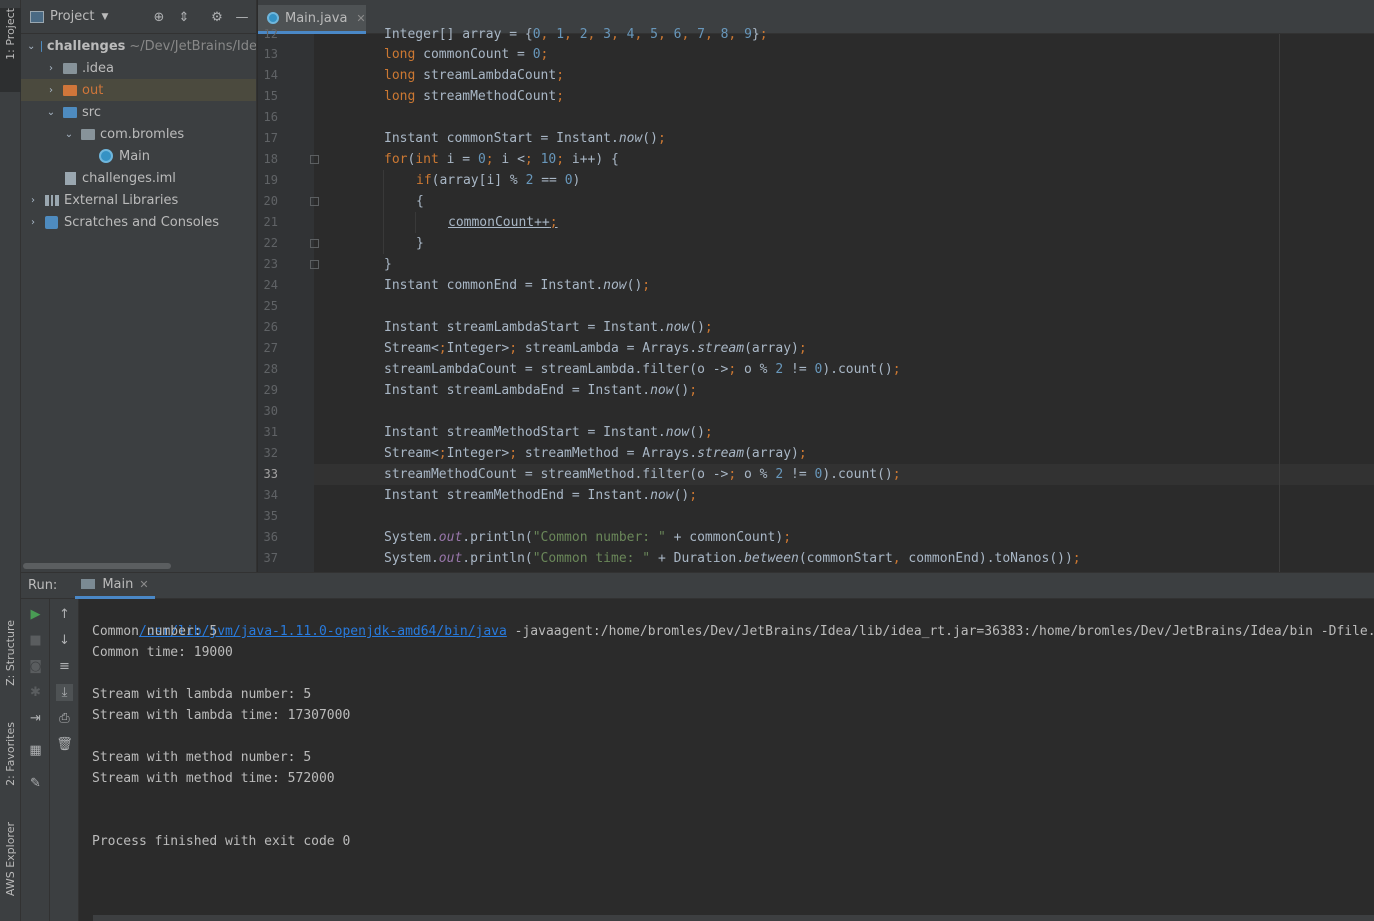  Describe the element at coordinates (64, 760) in the screenshot. I see `run-toolbar-right: ↑ ↓ ≡ ⤓ ⎙ 🗑` at that location.